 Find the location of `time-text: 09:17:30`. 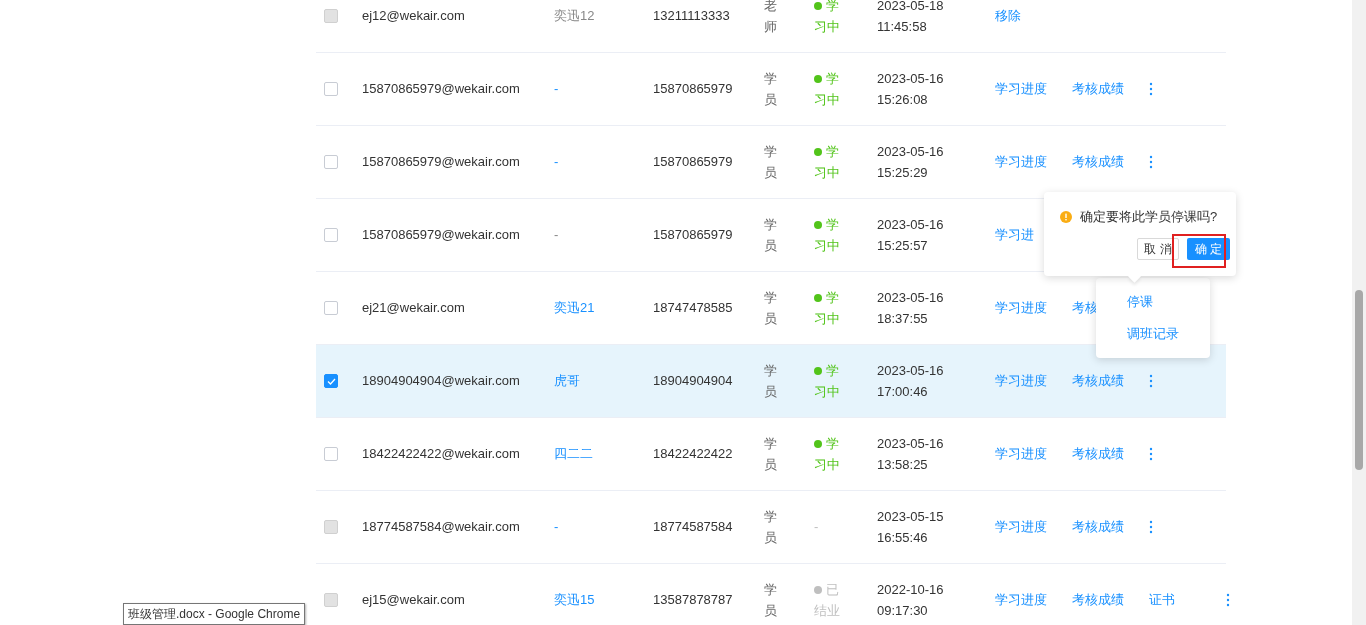

time-text: 09:17:30 is located at coordinates (903, 611).